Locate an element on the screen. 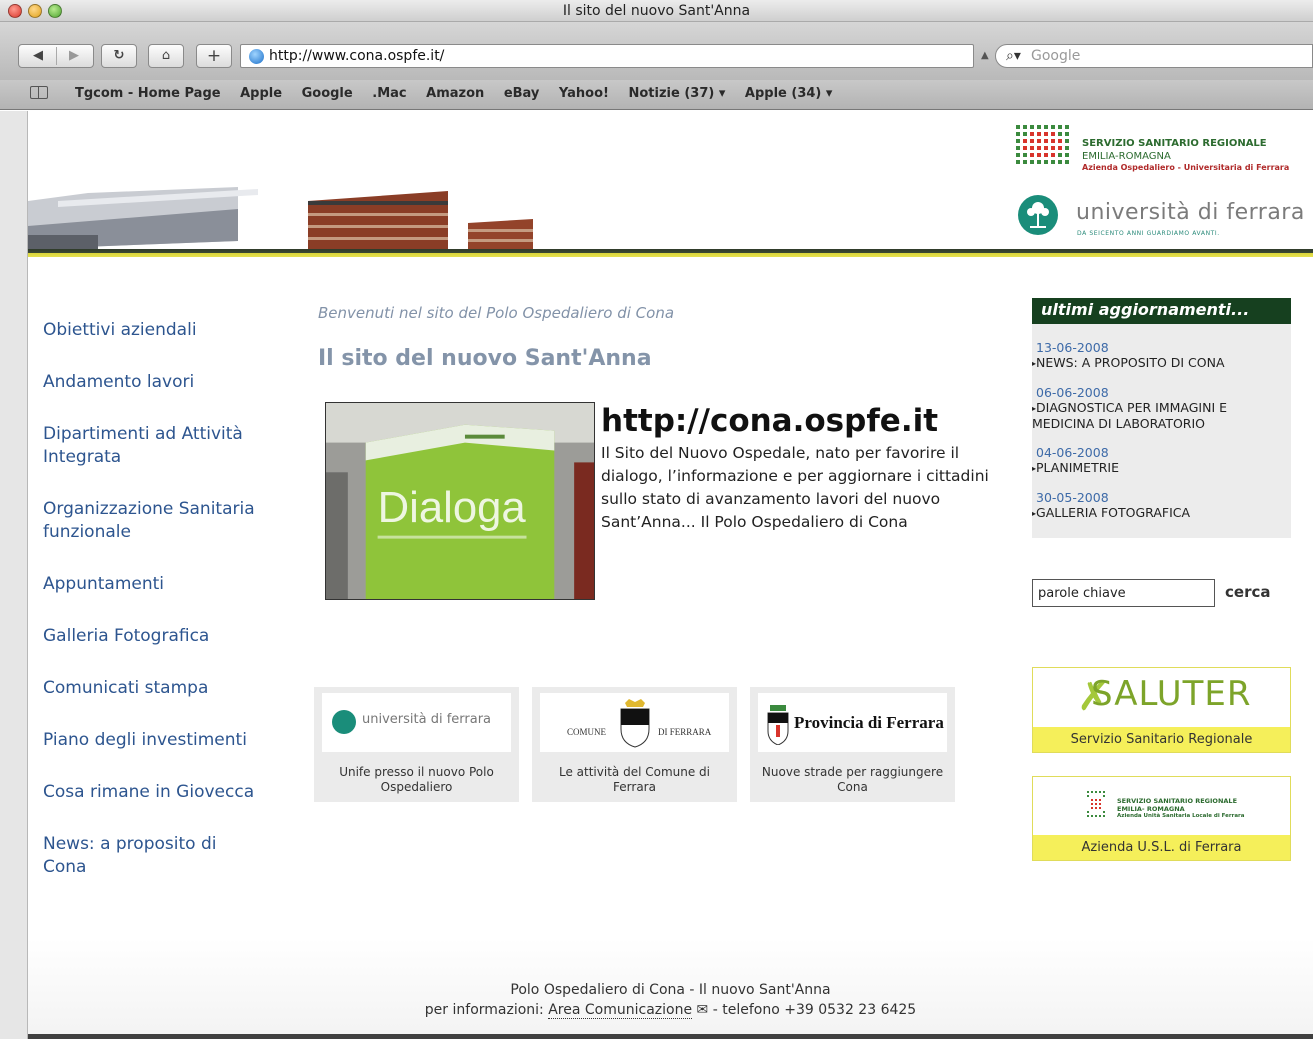 The width and height of the screenshot is (1313, 1039). search-field: ⌕▾ Google is located at coordinates (1154, 56).